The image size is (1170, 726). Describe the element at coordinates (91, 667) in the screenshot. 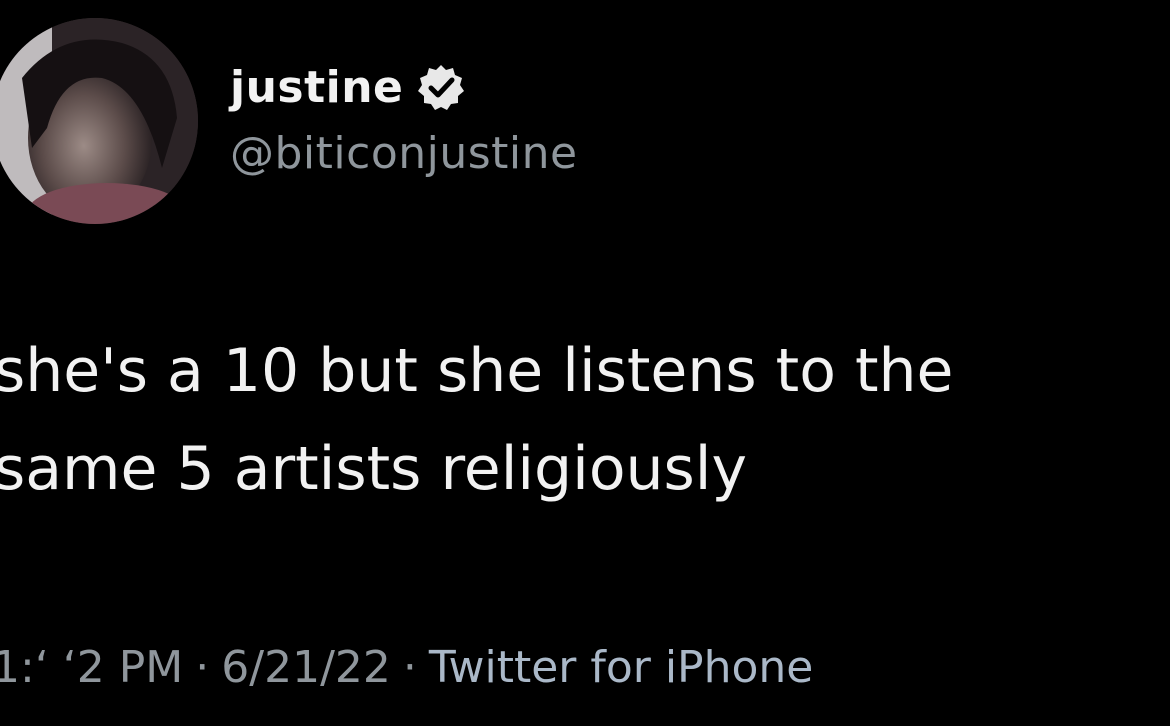

I see `tweet-time: 1:‘ ‘2 PM` at that location.